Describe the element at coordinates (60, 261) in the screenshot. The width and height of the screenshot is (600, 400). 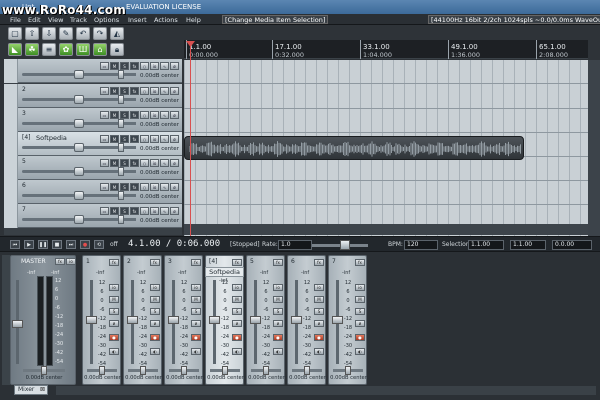
I see `master-fx-button: fx` at that location.